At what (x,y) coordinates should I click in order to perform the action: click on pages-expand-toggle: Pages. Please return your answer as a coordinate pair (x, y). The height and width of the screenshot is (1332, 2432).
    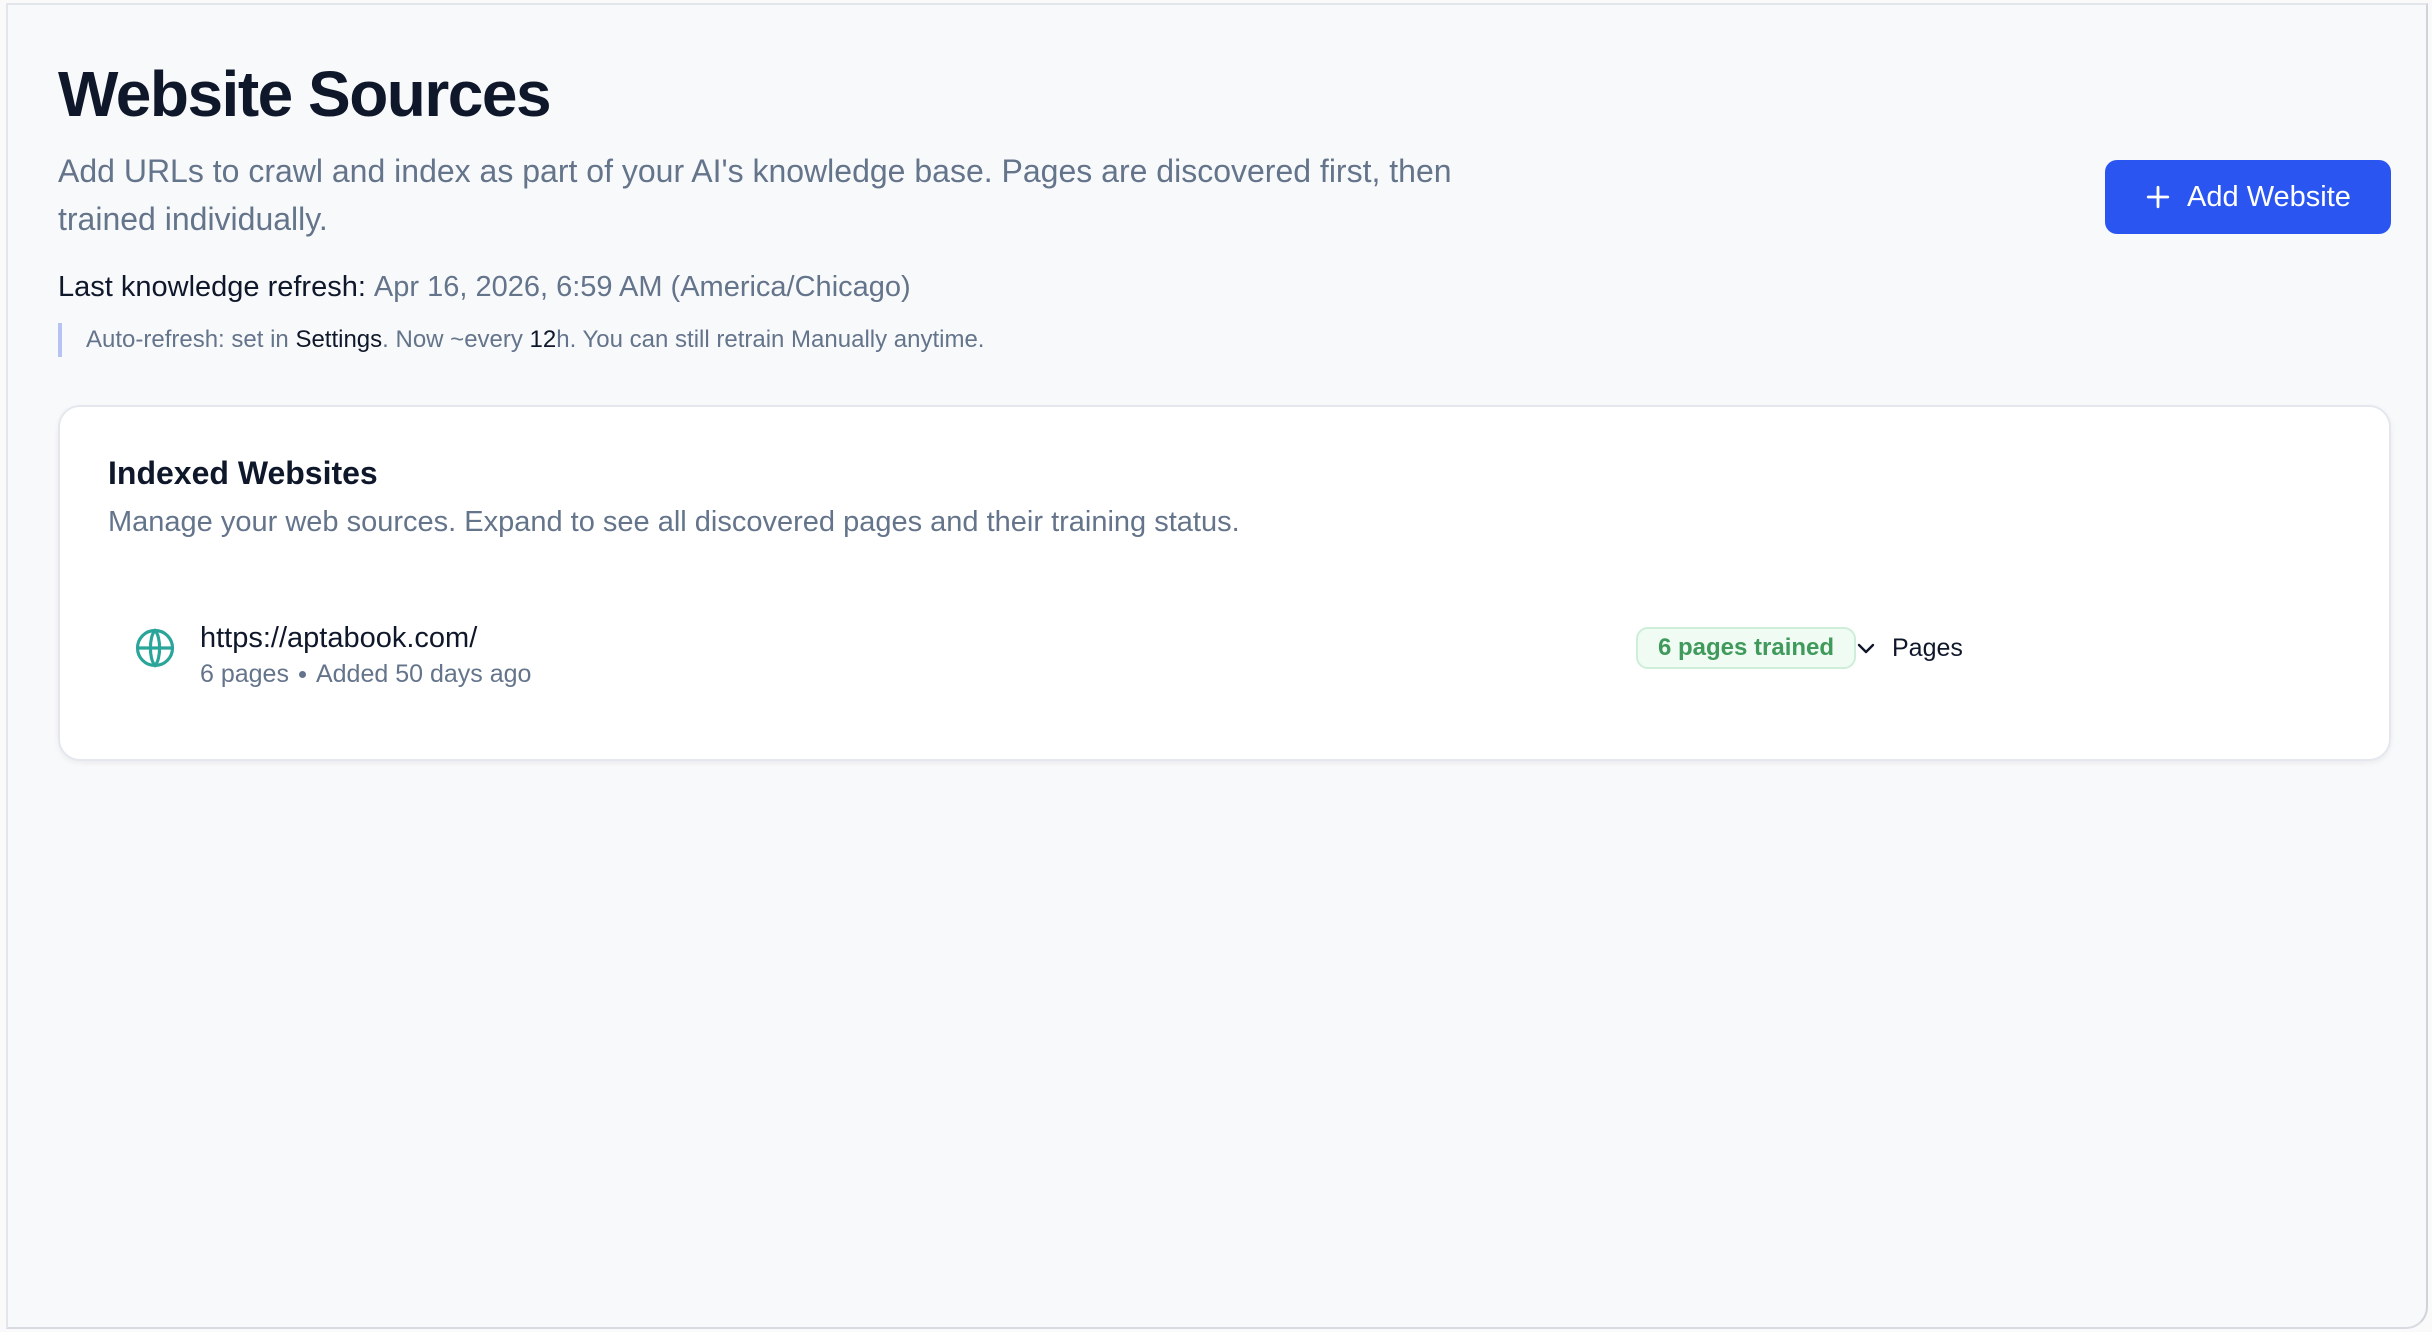
    Looking at the image, I should click on (1908, 648).